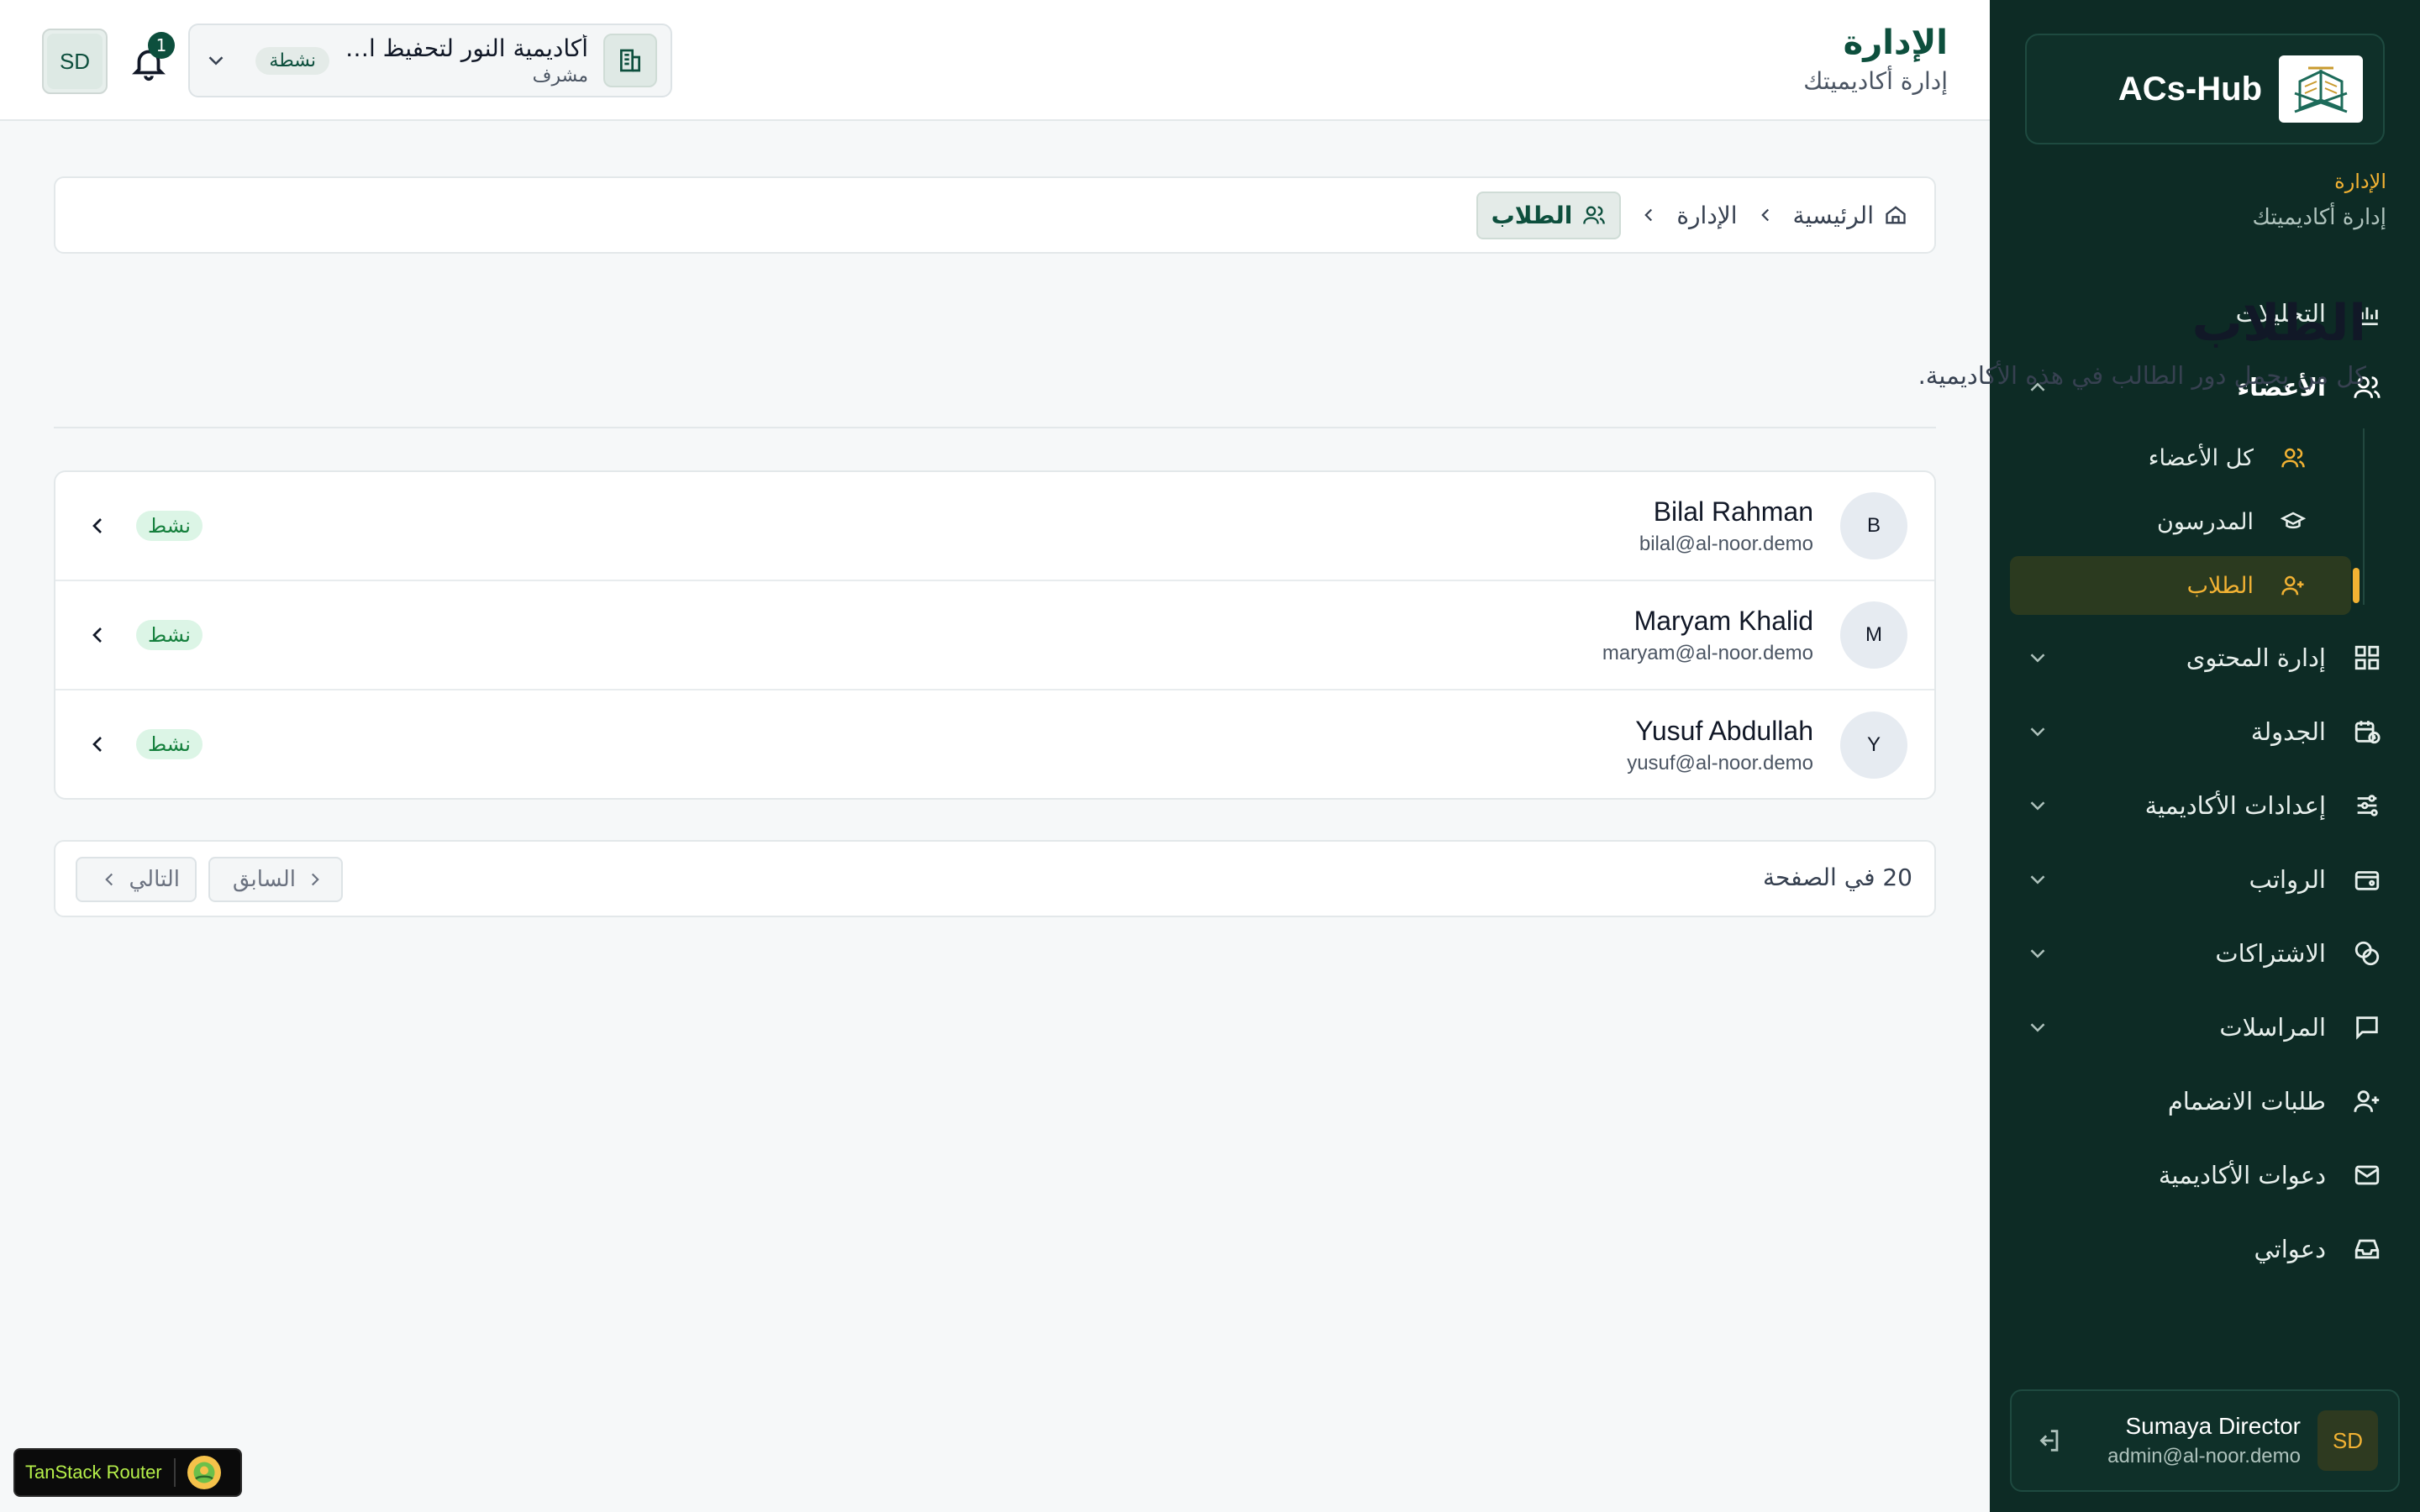 Image resolution: width=2420 pixels, height=1512 pixels. Describe the element at coordinates (154, 879) in the screenshot. I see `next-page-label: التالي` at that location.